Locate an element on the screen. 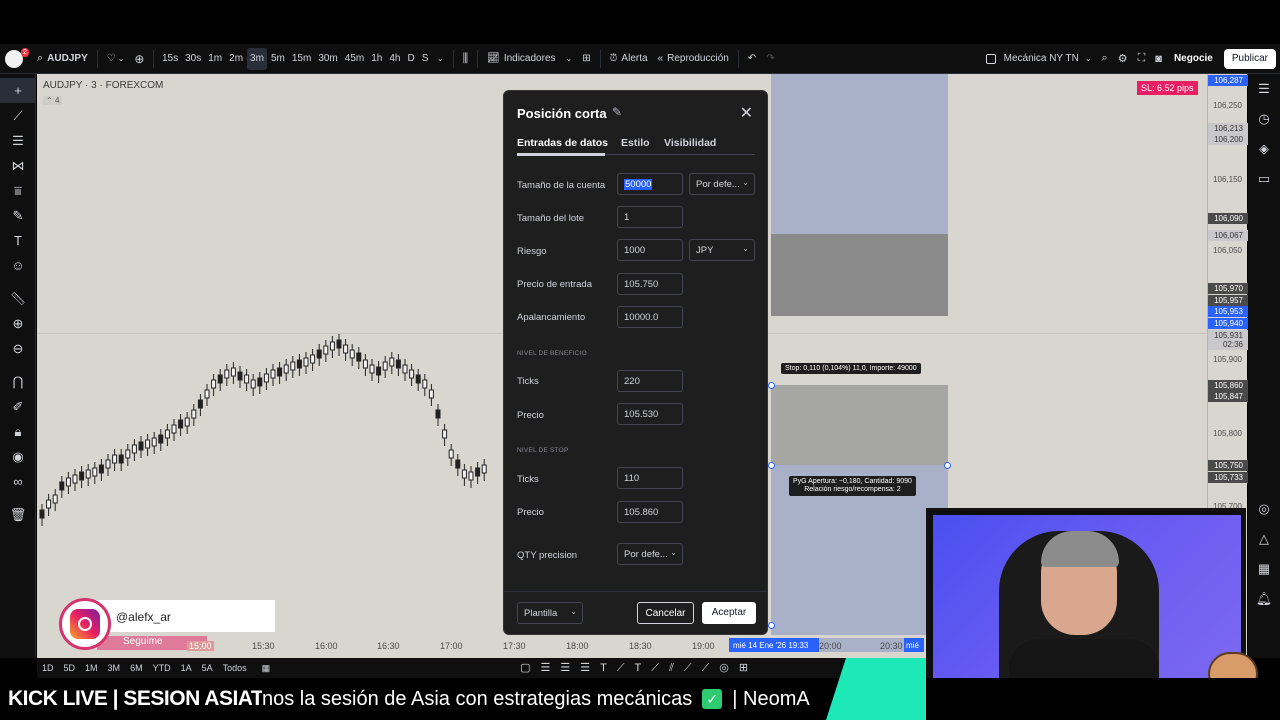  qty-precision-select: Por defe... ⌄ is located at coordinates (650, 554).